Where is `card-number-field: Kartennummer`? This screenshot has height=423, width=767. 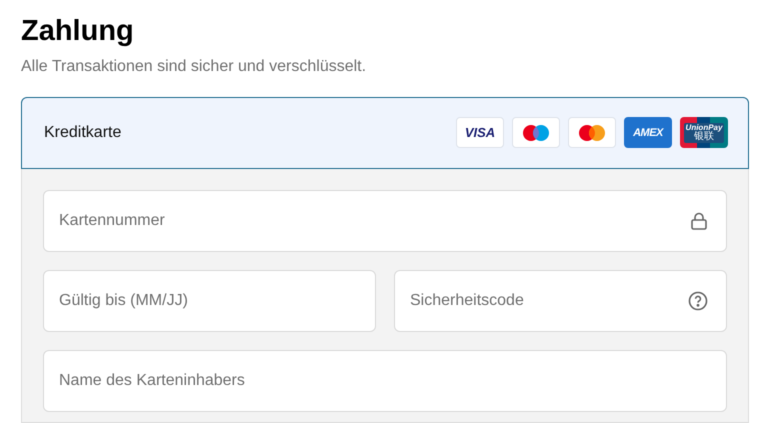
card-number-field: Kartennummer is located at coordinates (385, 221).